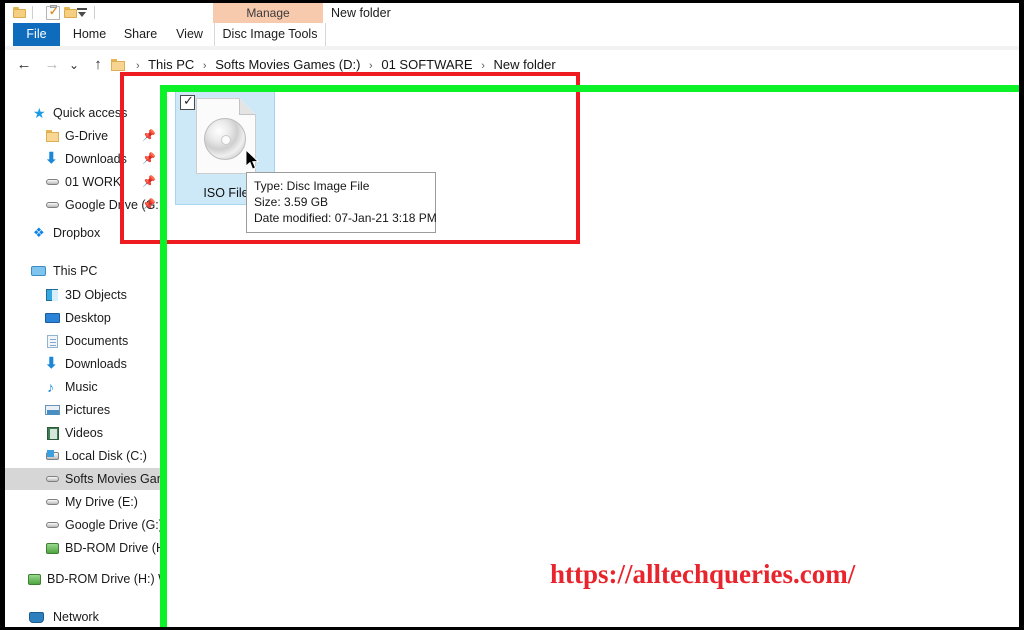 This screenshot has height=630, width=1024. What do you see at coordinates (312, 186) in the screenshot?
I see `tooltip-type-line: Type: Disc Image File` at bounding box center [312, 186].